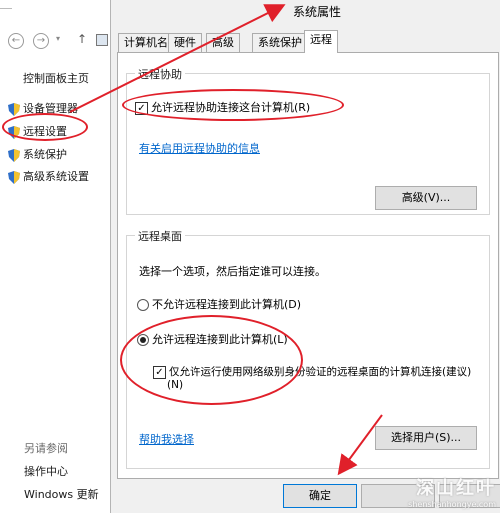 The height and width of the screenshot is (513, 500). Describe the element at coordinates (321, 41) in the screenshot. I see `tab-remote: 远程` at that location.